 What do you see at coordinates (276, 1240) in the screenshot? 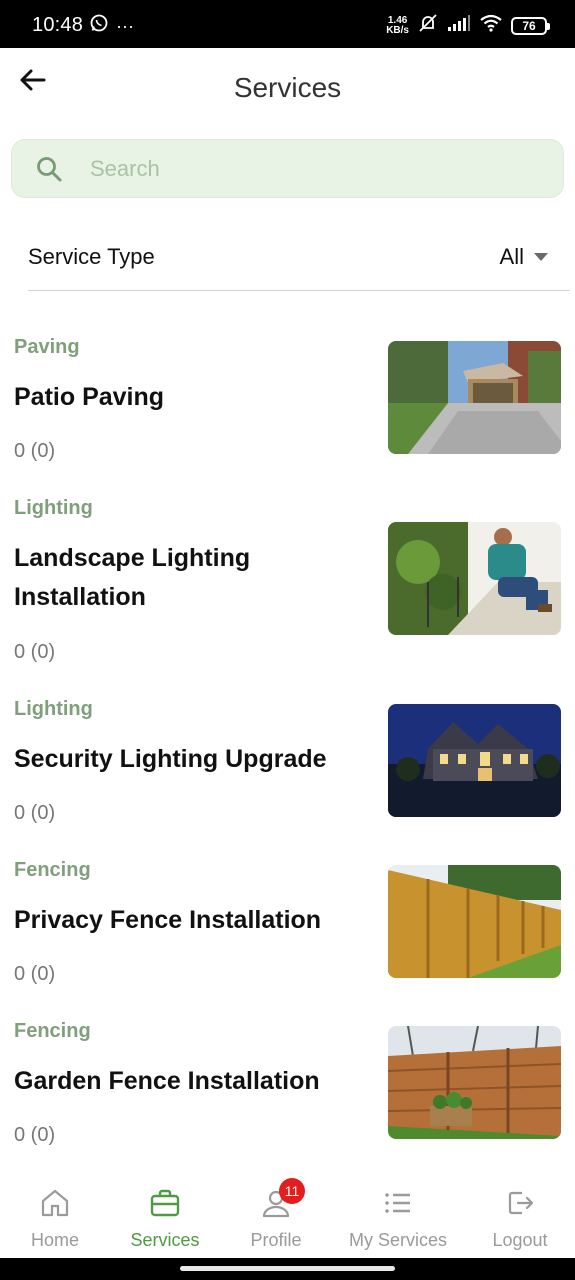
I see `nav-label: Profile` at bounding box center [276, 1240].